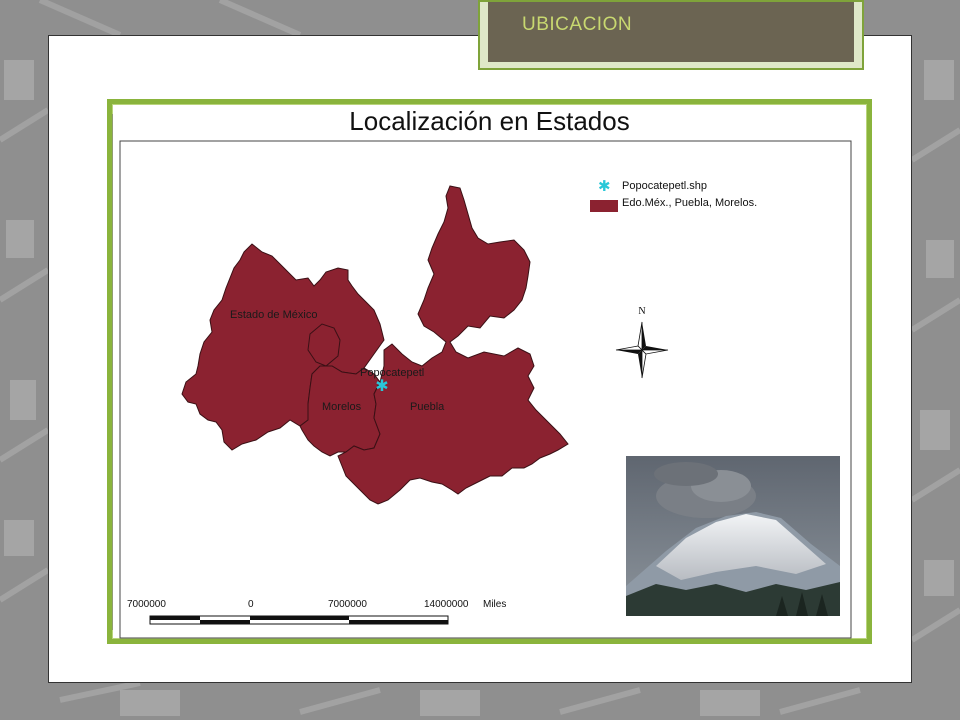 This screenshot has height=720, width=960. What do you see at coordinates (604, 186) in the screenshot?
I see `volcano-star-icon: ✱` at bounding box center [604, 186].